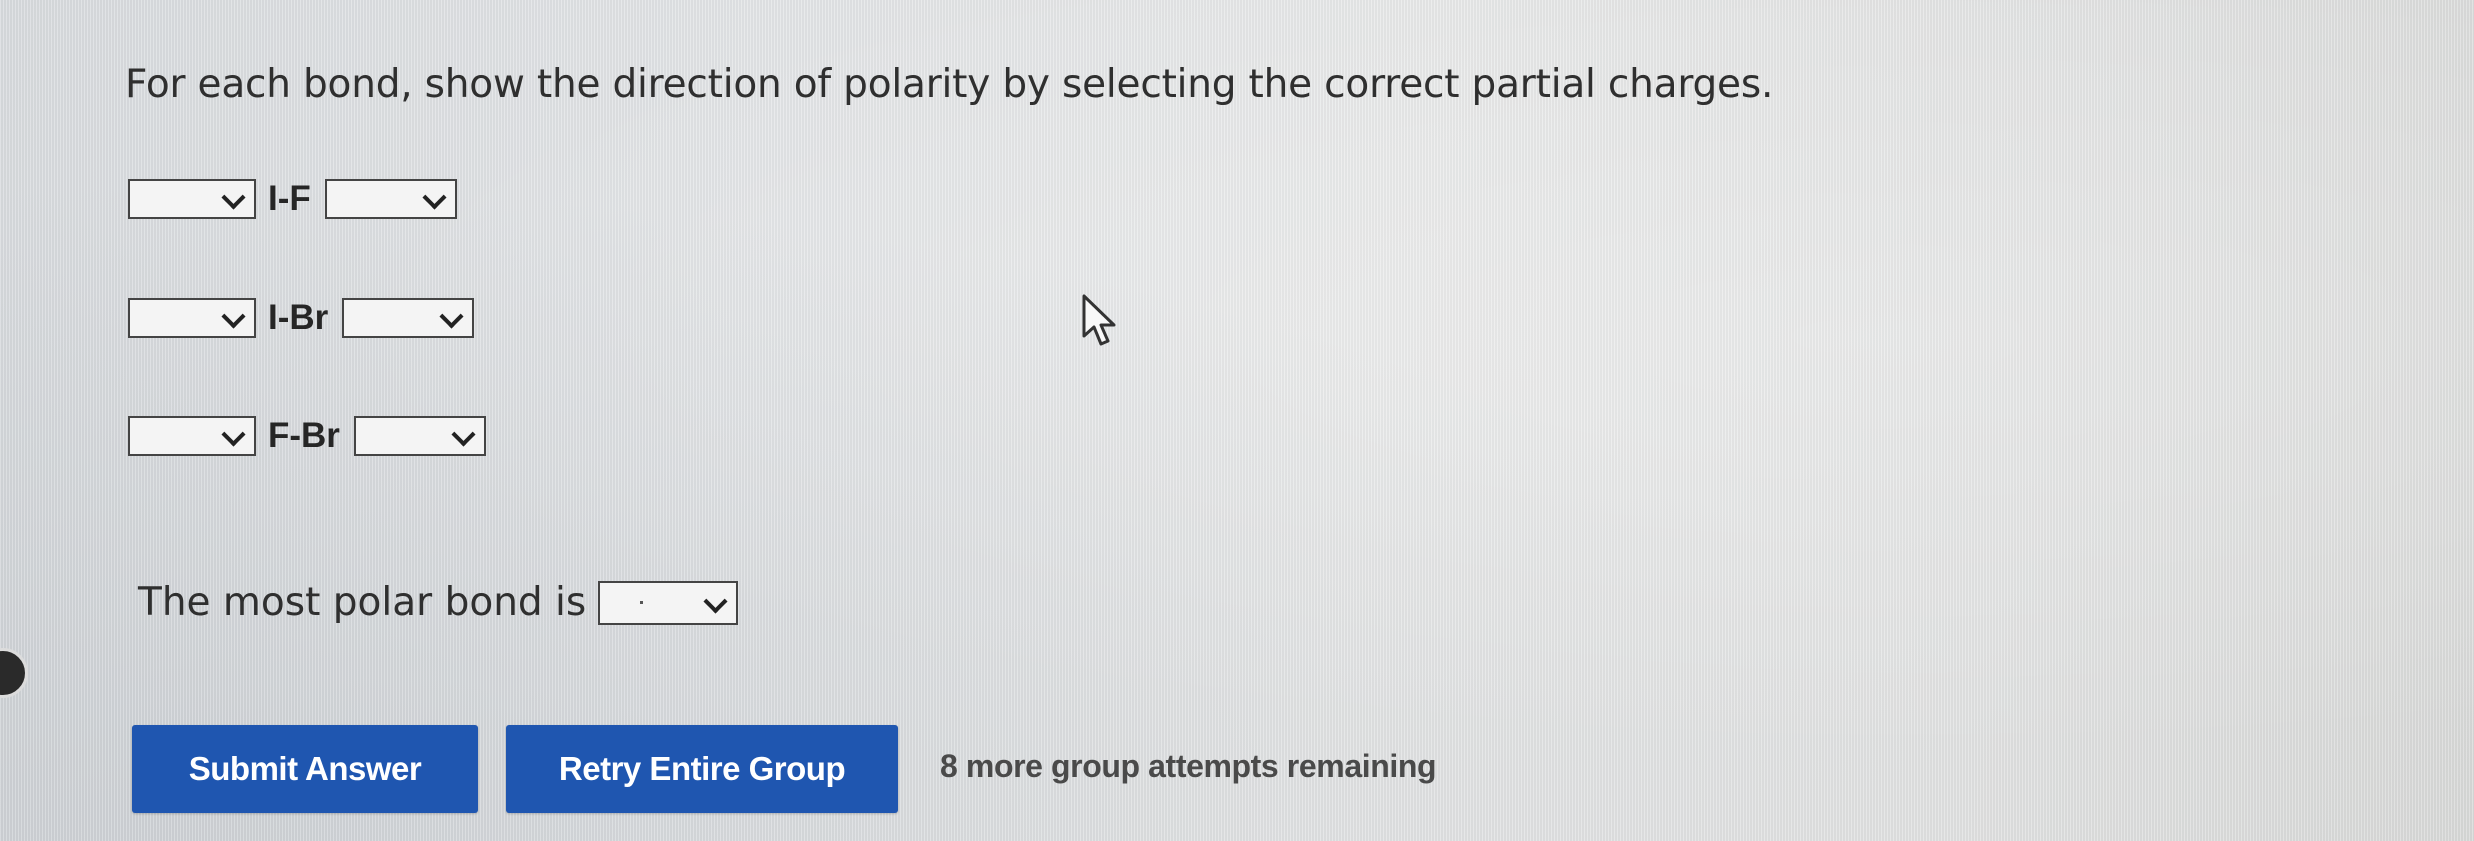  Describe the element at coordinates (14, 673) in the screenshot. I see `side-tab-icon` at that location.